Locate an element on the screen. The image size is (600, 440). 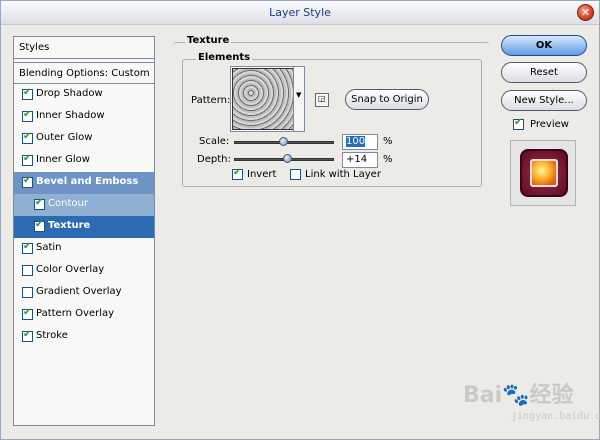
watermark-logo: Bai🐾经验 is located at coordinates (518, 395).